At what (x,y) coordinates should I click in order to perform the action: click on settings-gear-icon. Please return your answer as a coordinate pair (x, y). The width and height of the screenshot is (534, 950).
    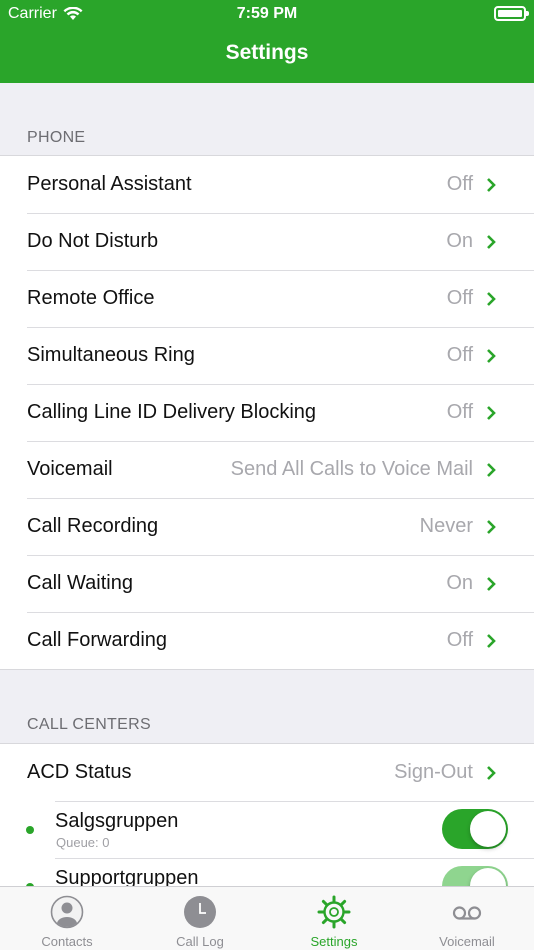
    Looking at the image, I should click on (334, 912).